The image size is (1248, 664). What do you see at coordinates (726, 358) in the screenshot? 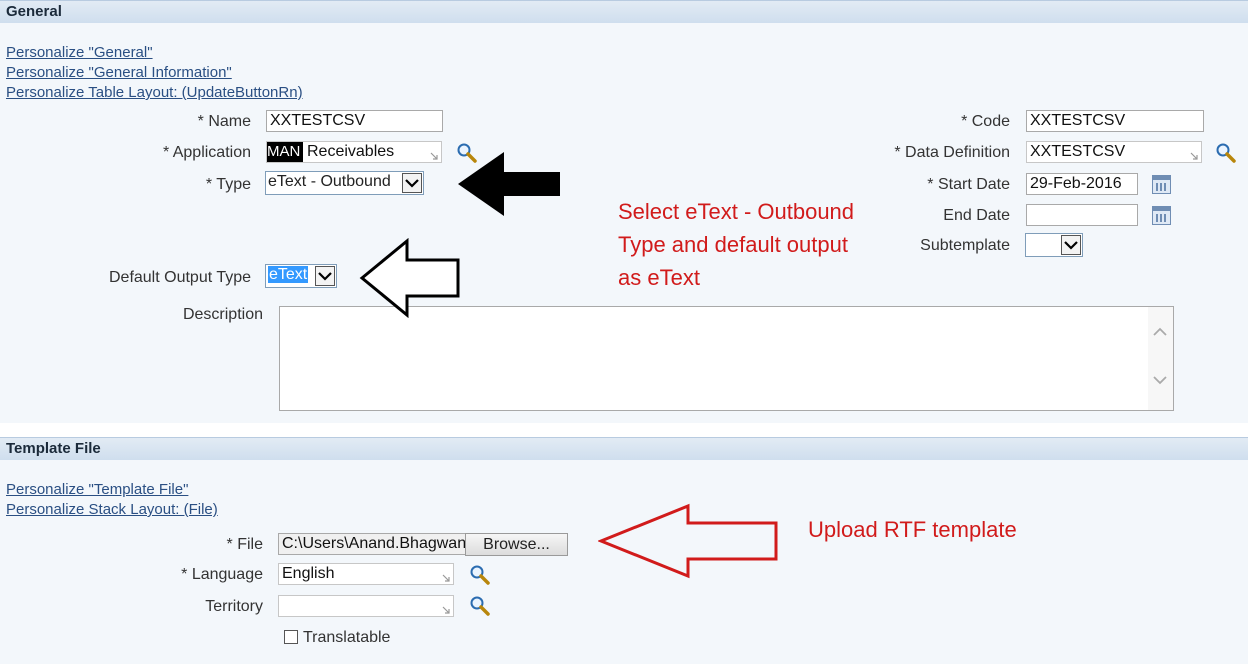
I see `description-textarea` at bounding box center [726, 358].